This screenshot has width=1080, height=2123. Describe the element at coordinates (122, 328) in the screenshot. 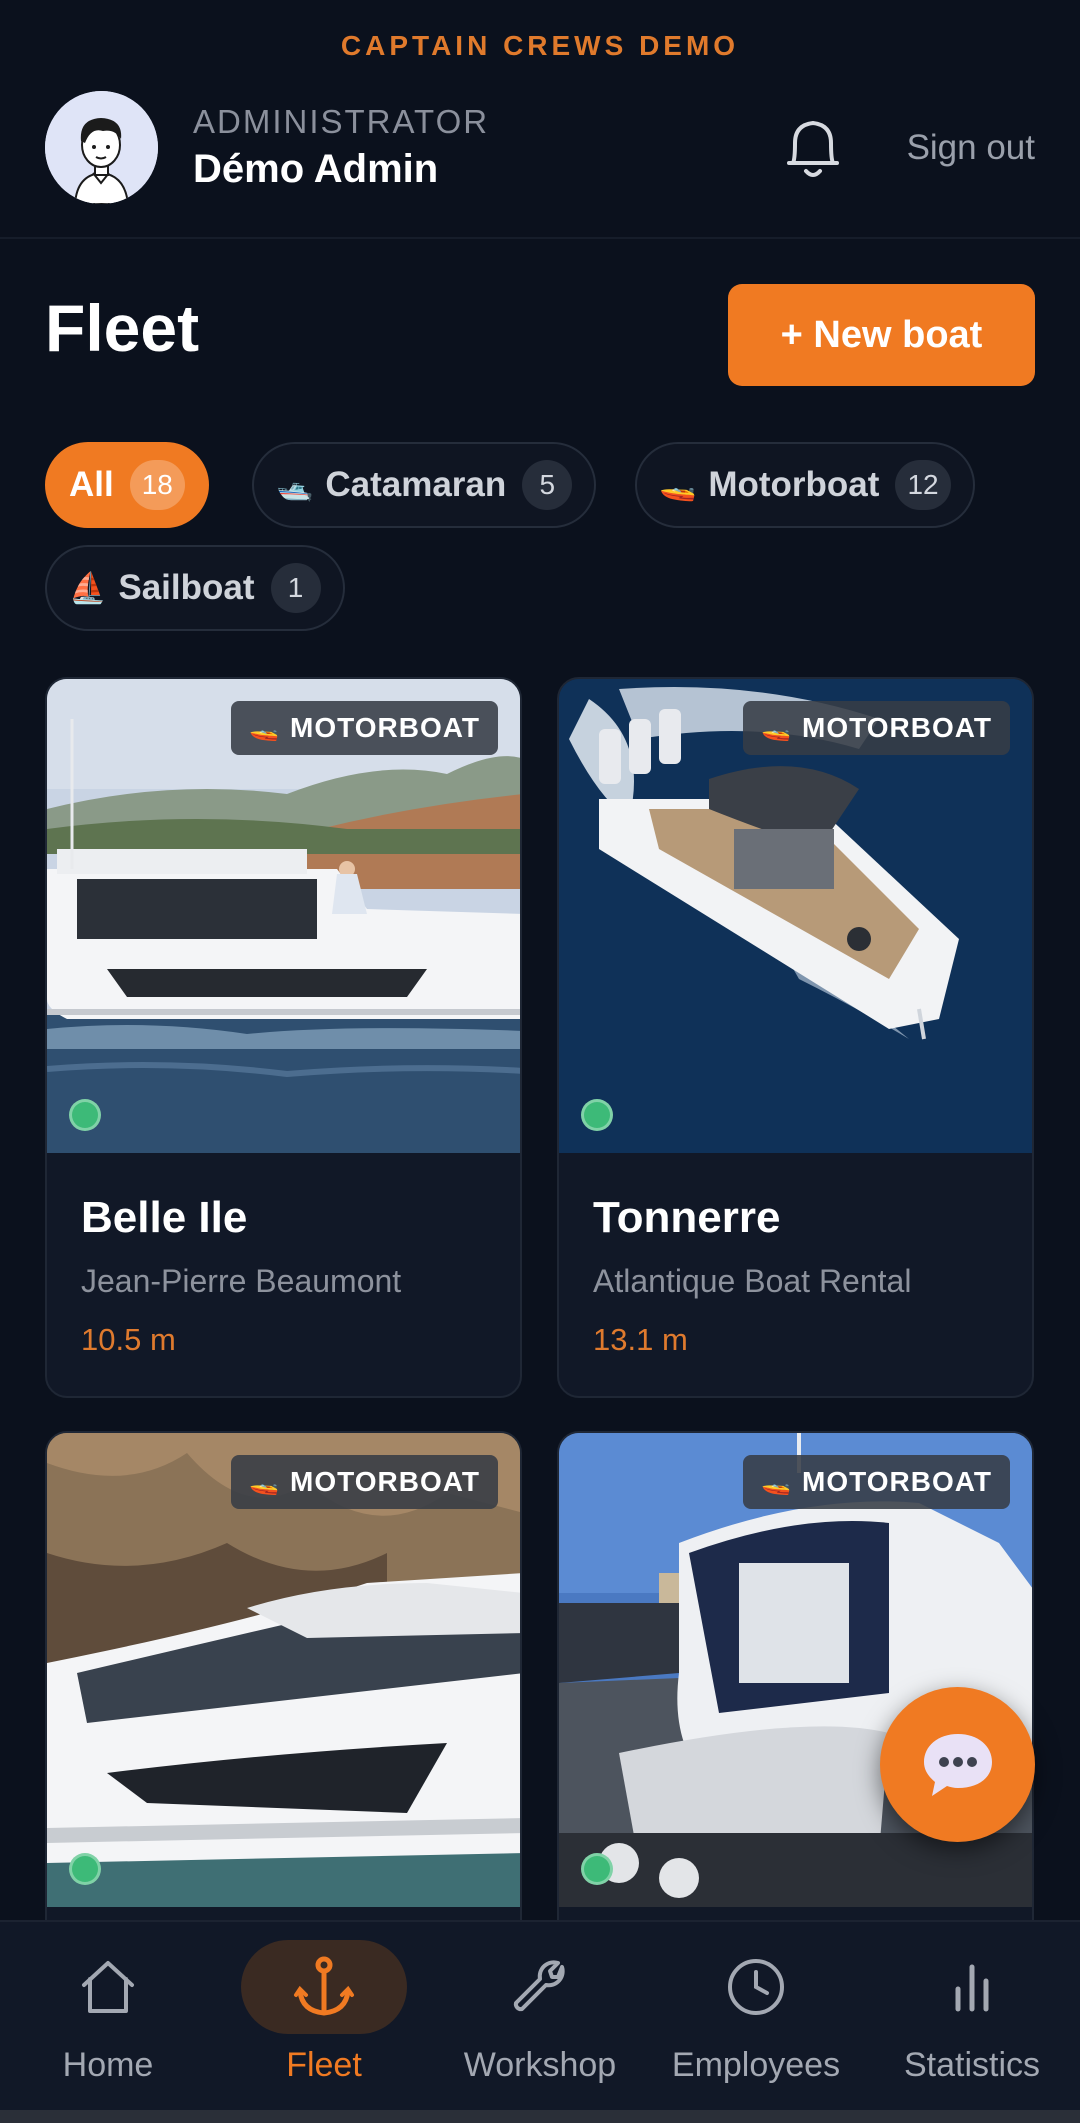

I see `page-title: Fleet` at that location.